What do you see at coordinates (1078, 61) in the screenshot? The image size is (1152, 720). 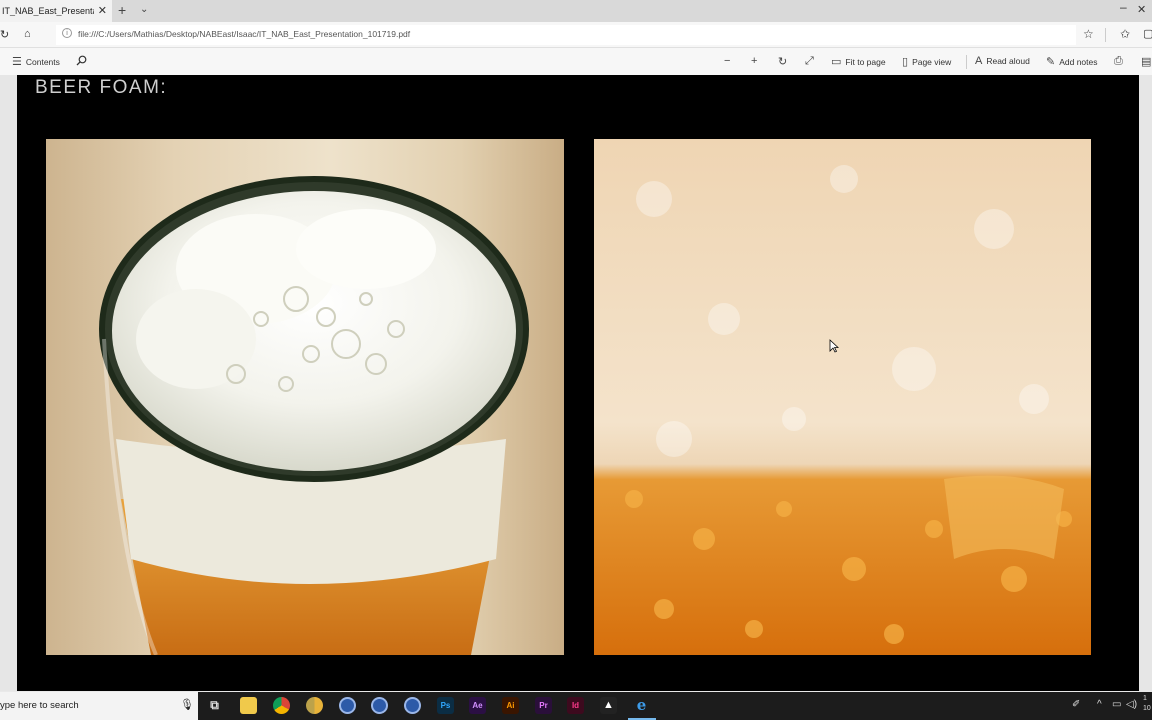 I see `add-notes-label: Add notes` at bounding box center [1078, 61].